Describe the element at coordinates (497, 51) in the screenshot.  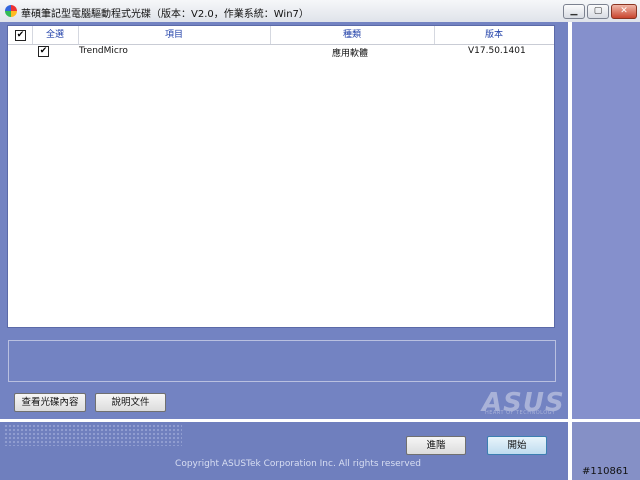
I see `row-version: V17.50.1401` at that location.